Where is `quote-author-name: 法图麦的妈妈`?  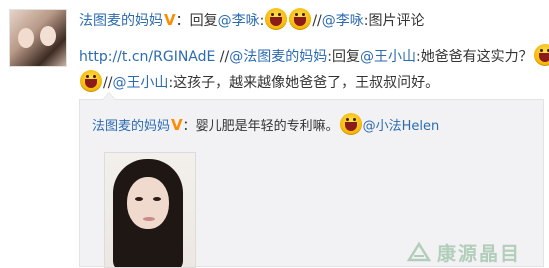 quote-author-name: 法图麦的妈妈 is located at coordinates (131, 126).